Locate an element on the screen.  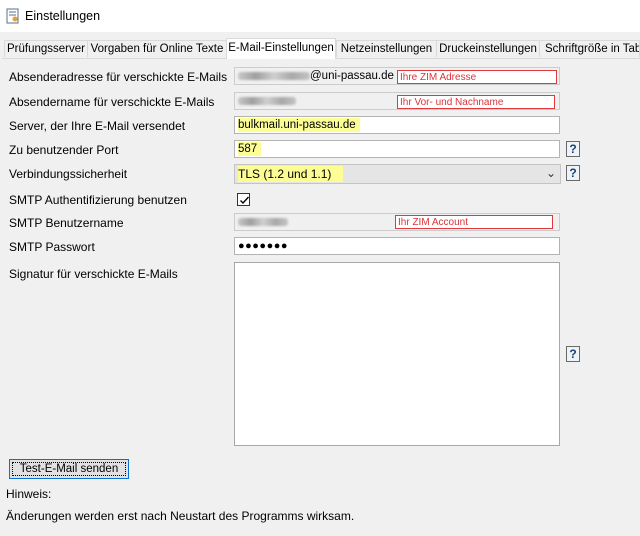
security-select: TLS (1.2 und 1.1) ⌄ is located at coordinates (397, 174).